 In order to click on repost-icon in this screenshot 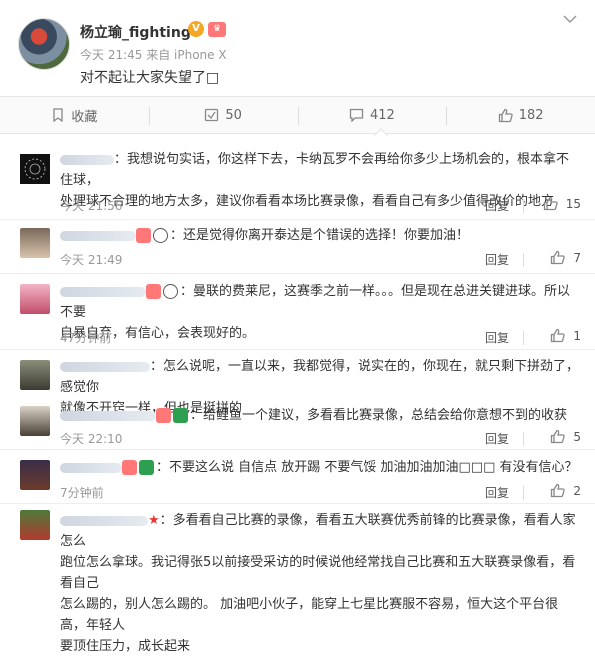, I will do `click(212, 115)`.